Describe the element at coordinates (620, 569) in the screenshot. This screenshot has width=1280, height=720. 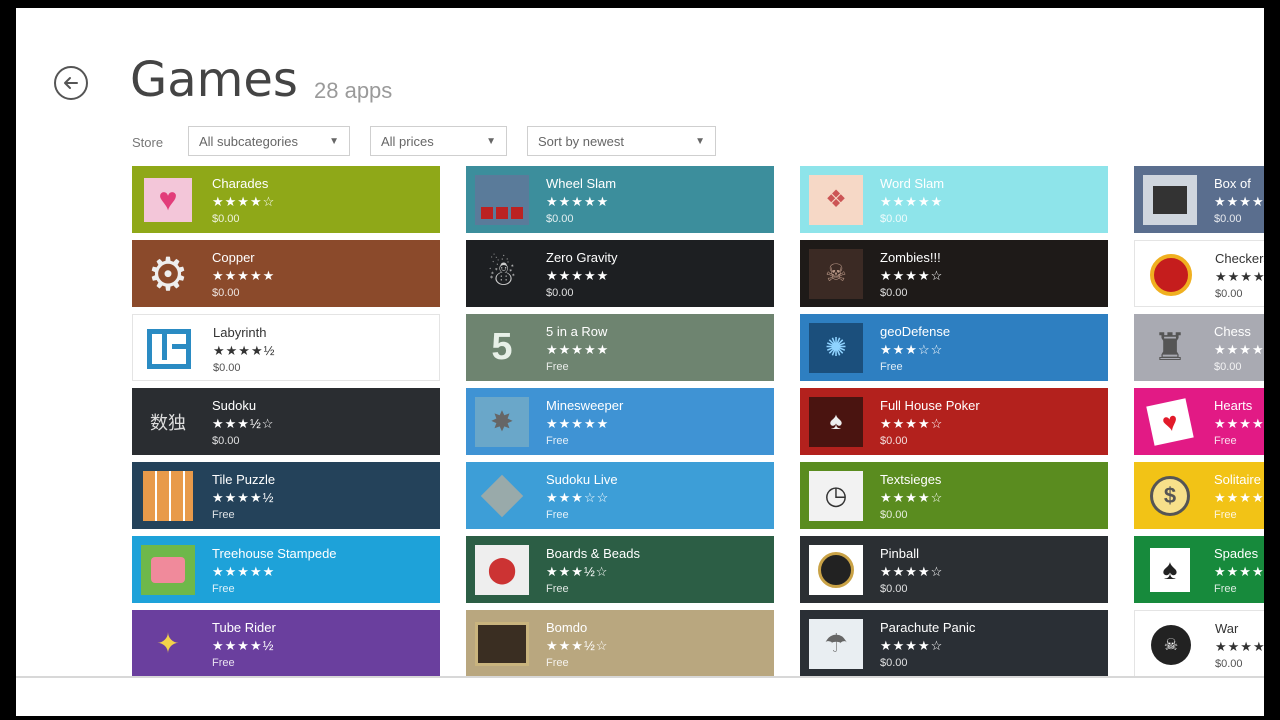
I see `app-tile: ⬤ Boards & Beads ★★★½☆ Free` at that location.